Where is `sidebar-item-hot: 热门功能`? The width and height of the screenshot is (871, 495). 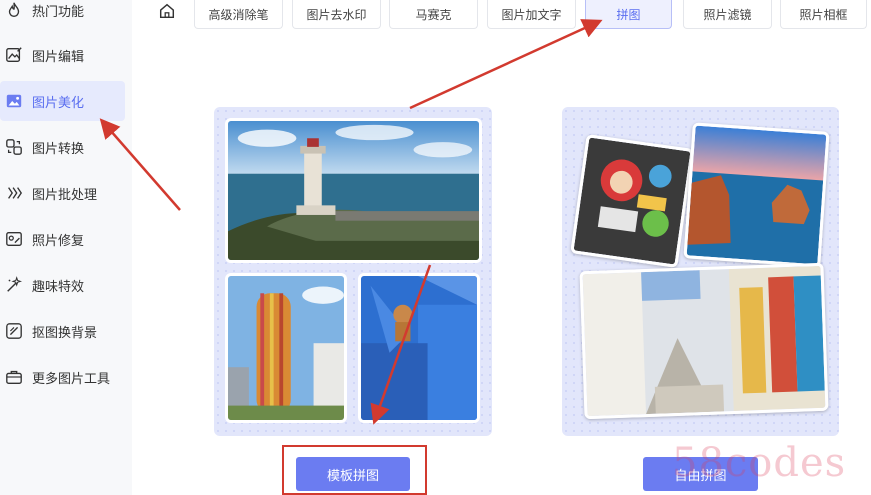
sidebar-item-hot: 热门功能 is located at coordinates (62, 15).